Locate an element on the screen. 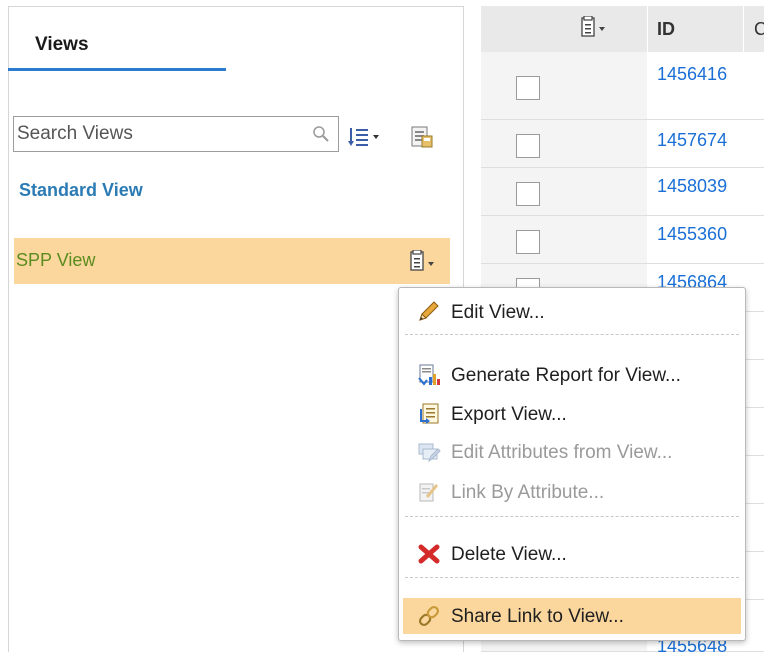  tab-active-indicator is located at coordinates (117, 69).